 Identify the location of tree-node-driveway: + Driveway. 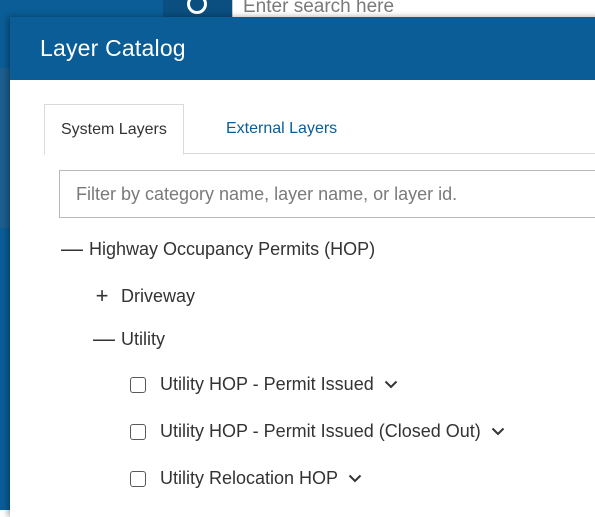
(144, 296).